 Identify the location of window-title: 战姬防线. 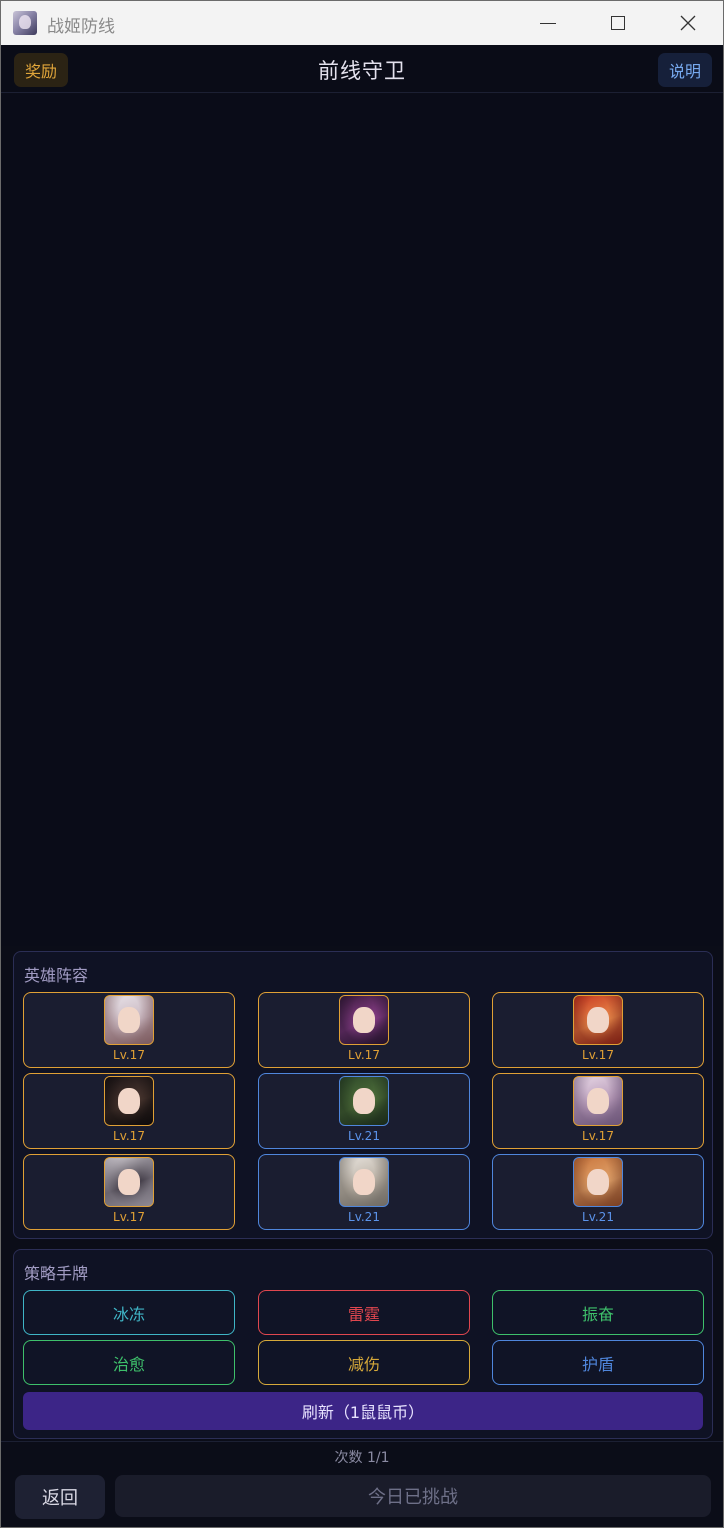
(81, 27).